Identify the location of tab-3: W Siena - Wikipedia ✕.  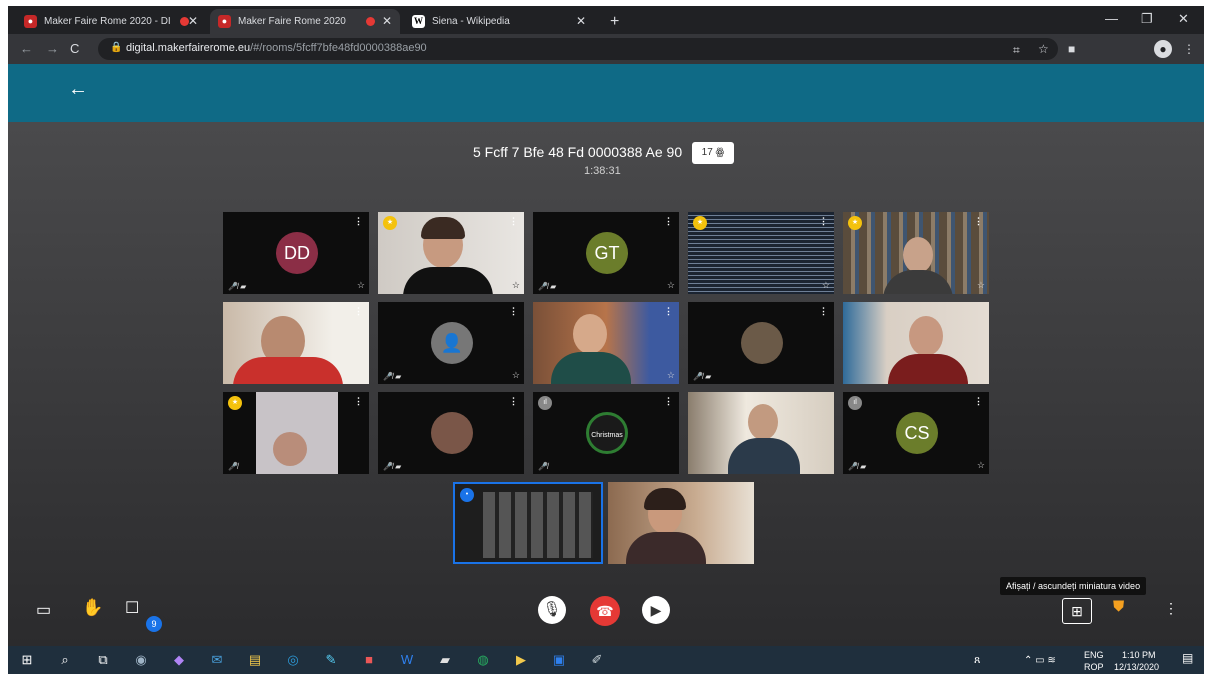
(499, 21).